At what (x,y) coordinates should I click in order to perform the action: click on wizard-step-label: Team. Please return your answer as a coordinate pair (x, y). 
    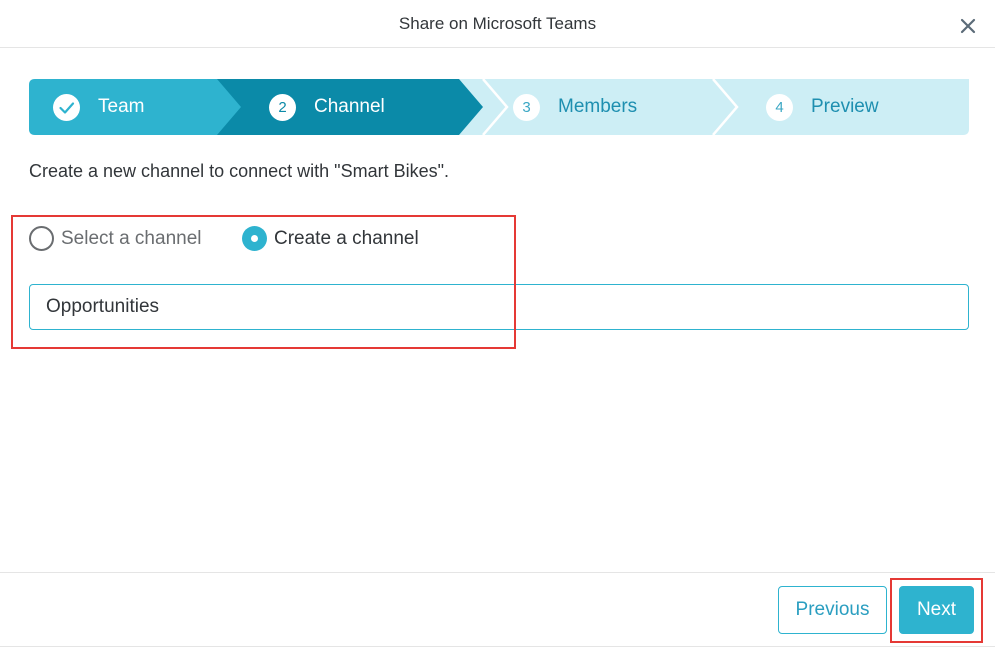
    Looking at the image, I should click on (121, 106).